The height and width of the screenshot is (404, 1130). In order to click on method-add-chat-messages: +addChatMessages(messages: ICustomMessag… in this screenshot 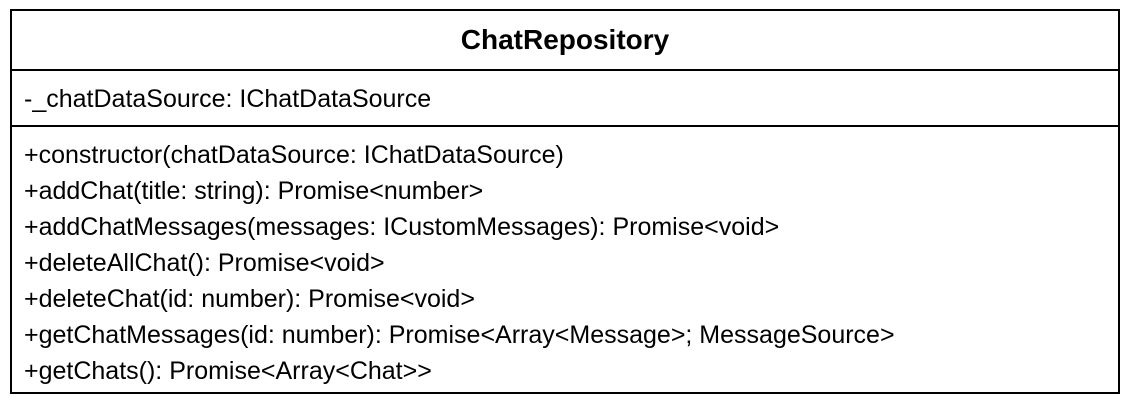, I will do `click(402, 227)`.